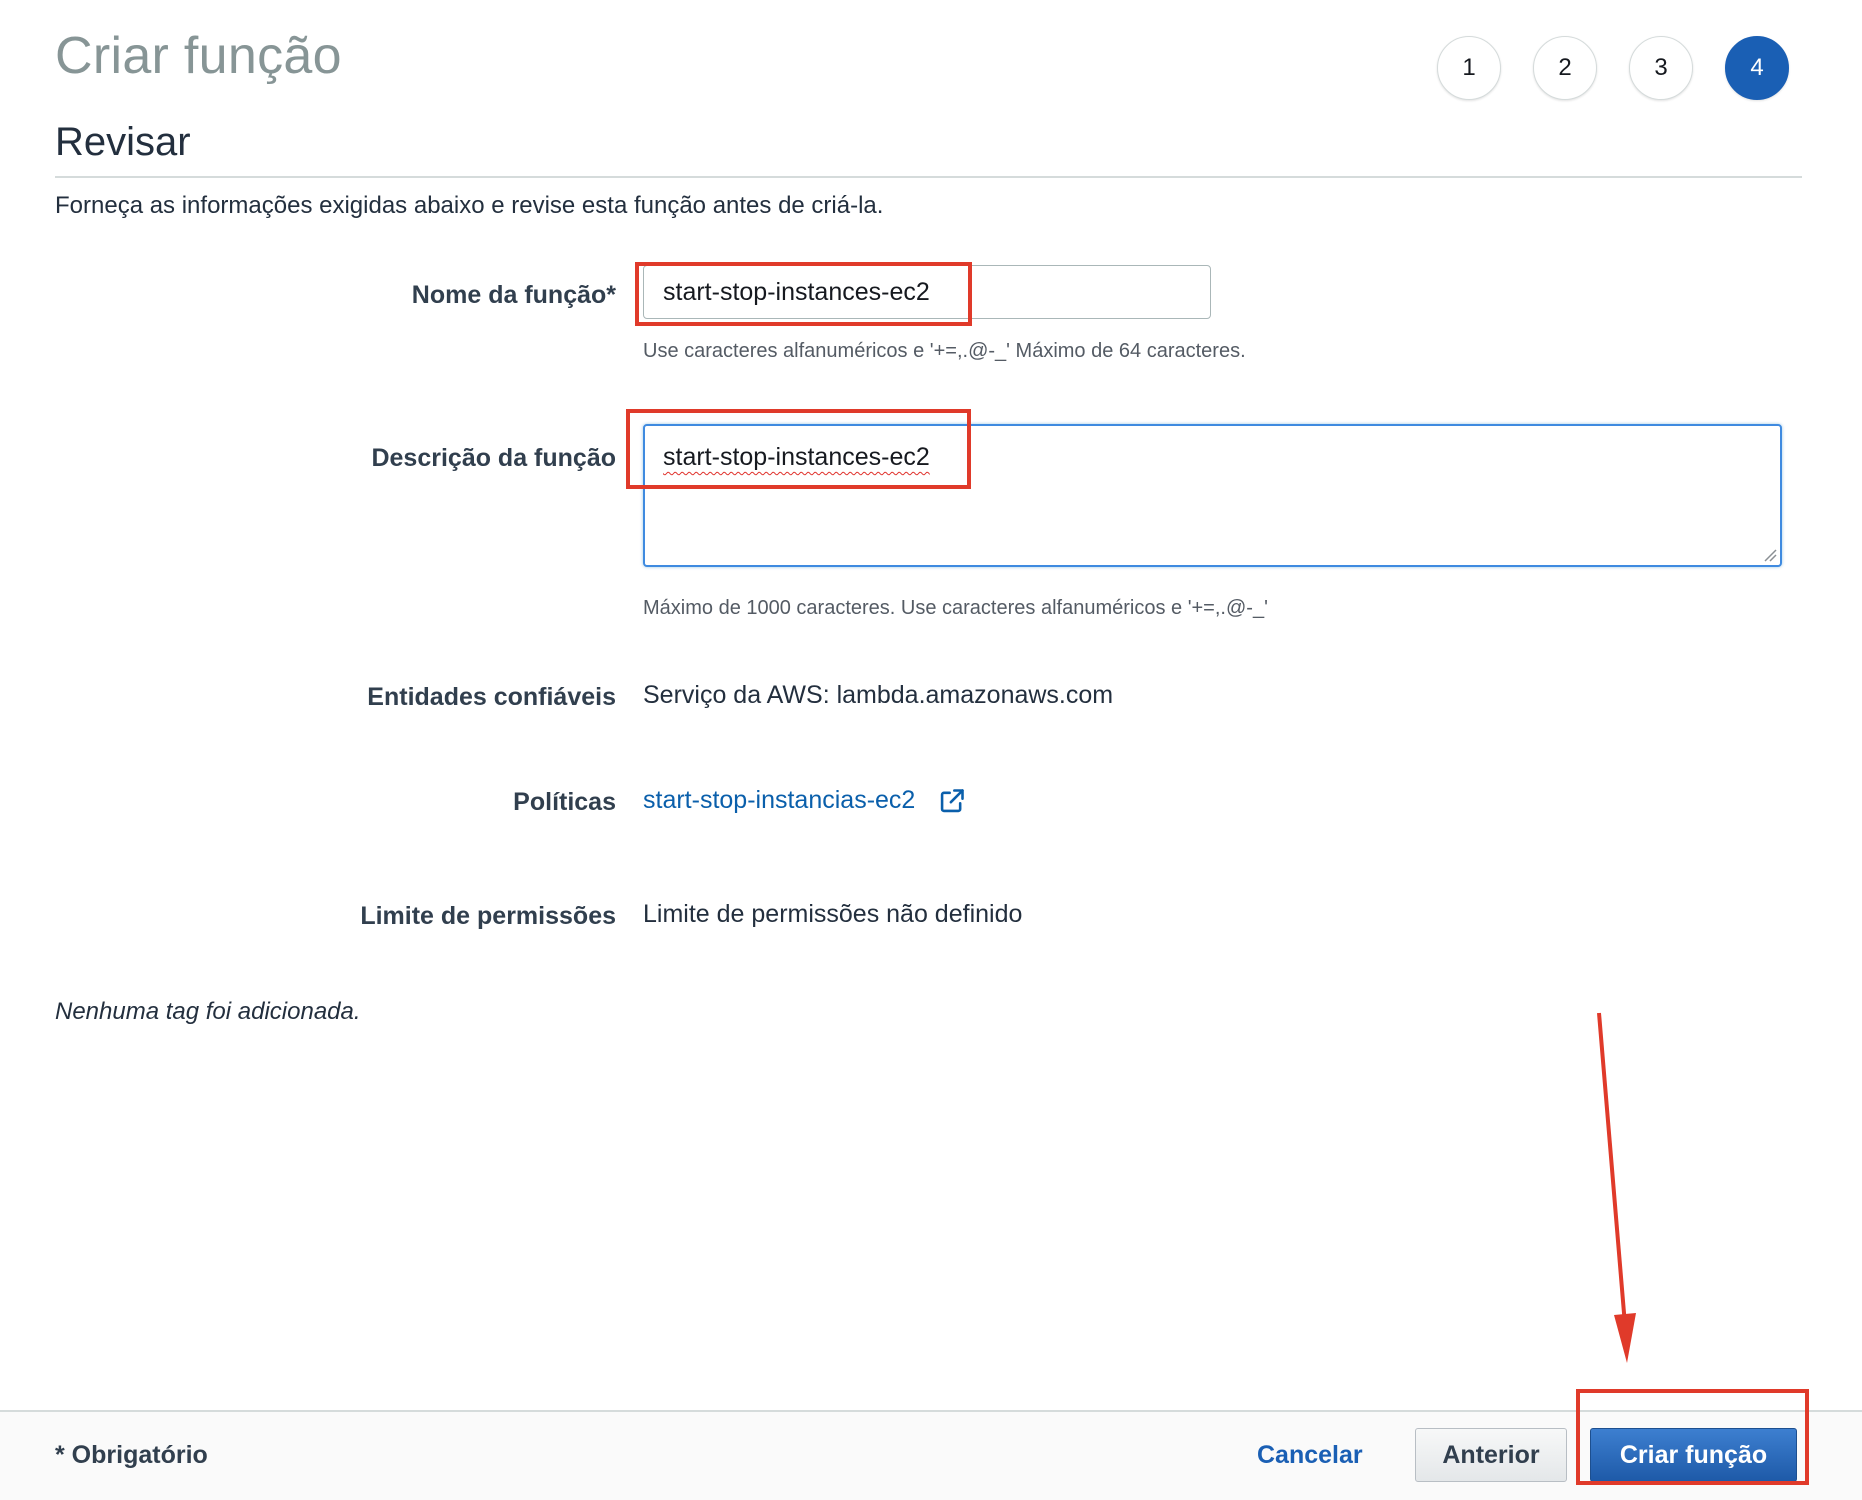  What do you see at coordinates (931, 1456) in the screenshot?
I see `footer-bar` at bounding box center [931, 1456].